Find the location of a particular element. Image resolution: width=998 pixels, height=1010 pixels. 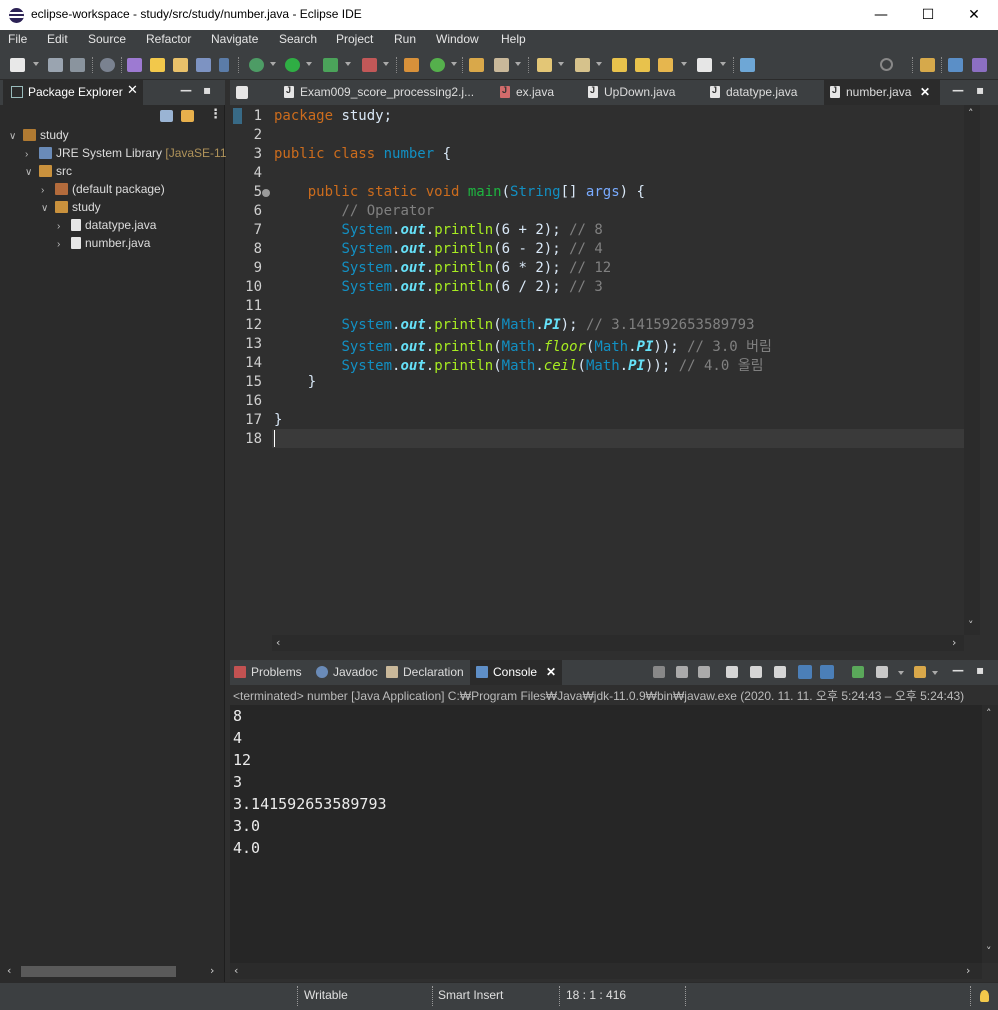

tree-item-default-package: › (default package) is located at coordinates (103, 191).